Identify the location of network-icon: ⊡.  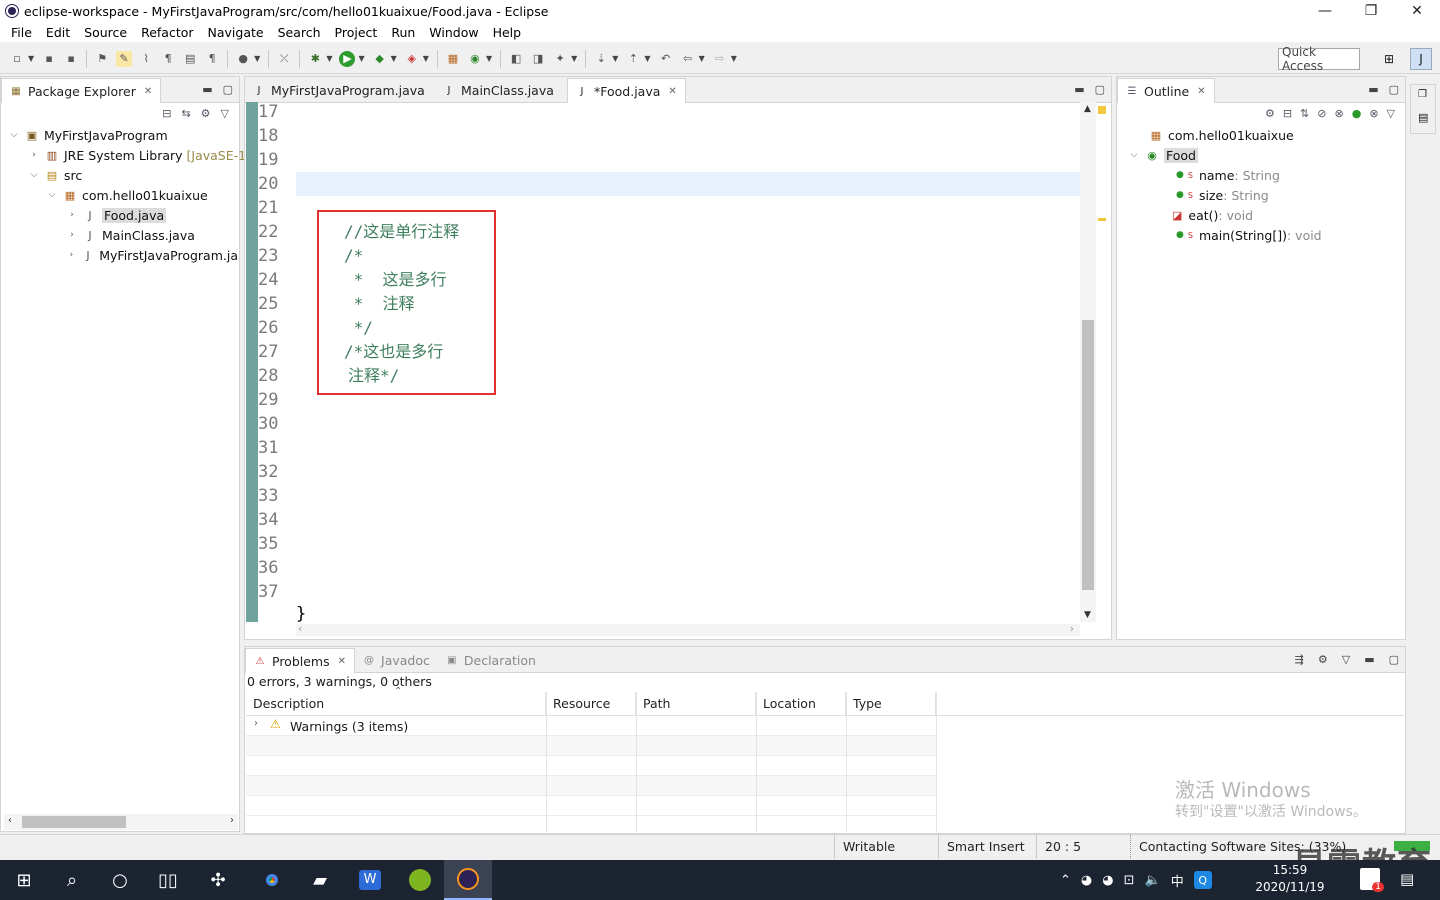
(1129, 880).